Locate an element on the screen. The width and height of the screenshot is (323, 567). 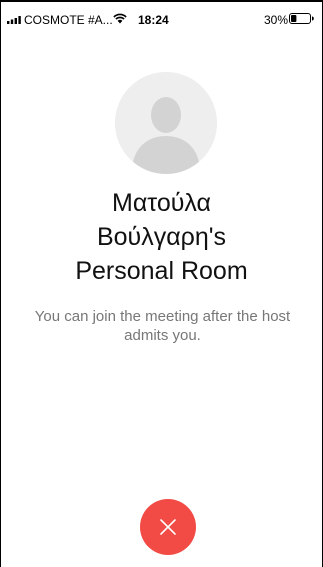
host-avatar is located at coordinates (166, 123).